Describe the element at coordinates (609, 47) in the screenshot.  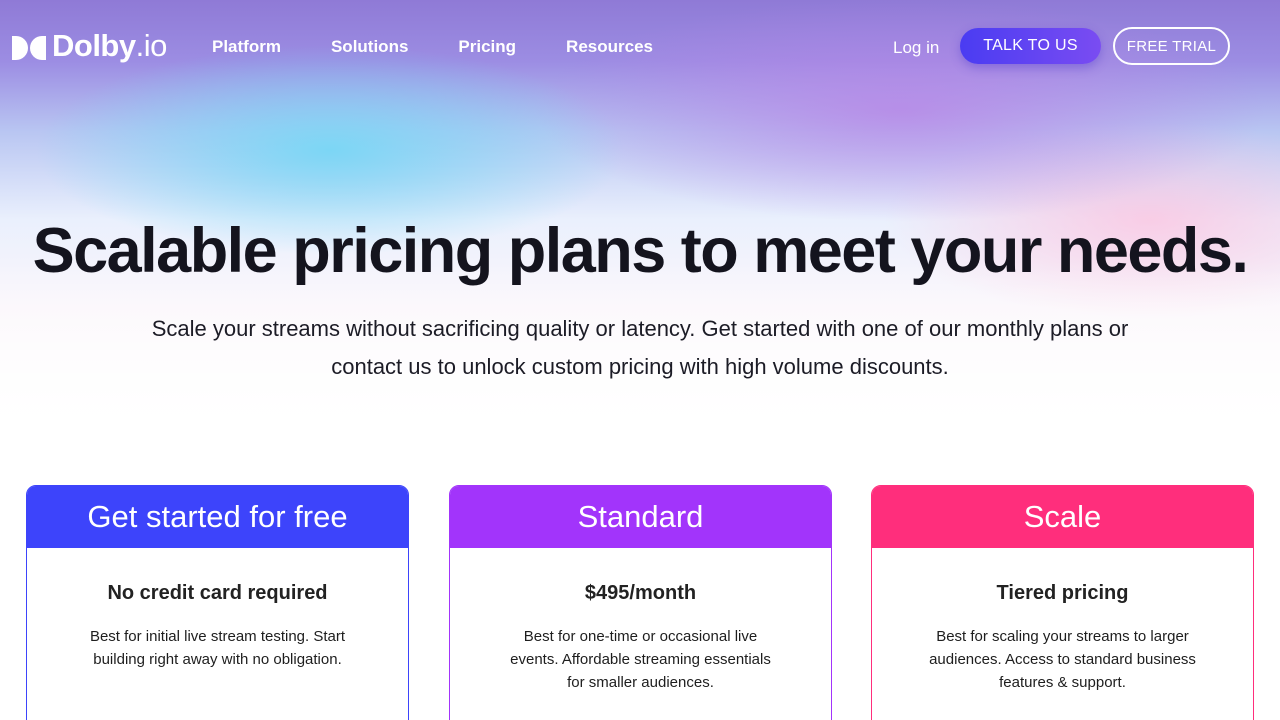
I see `nav-resources: Resources` at that location.